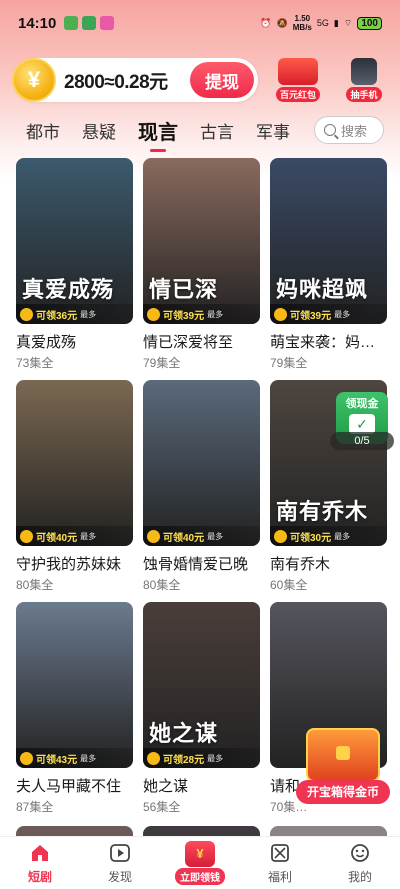  Describe the element at coordinates (200, 854) in the screenshot. I see `red-envelope-icon: ¥` at that location.